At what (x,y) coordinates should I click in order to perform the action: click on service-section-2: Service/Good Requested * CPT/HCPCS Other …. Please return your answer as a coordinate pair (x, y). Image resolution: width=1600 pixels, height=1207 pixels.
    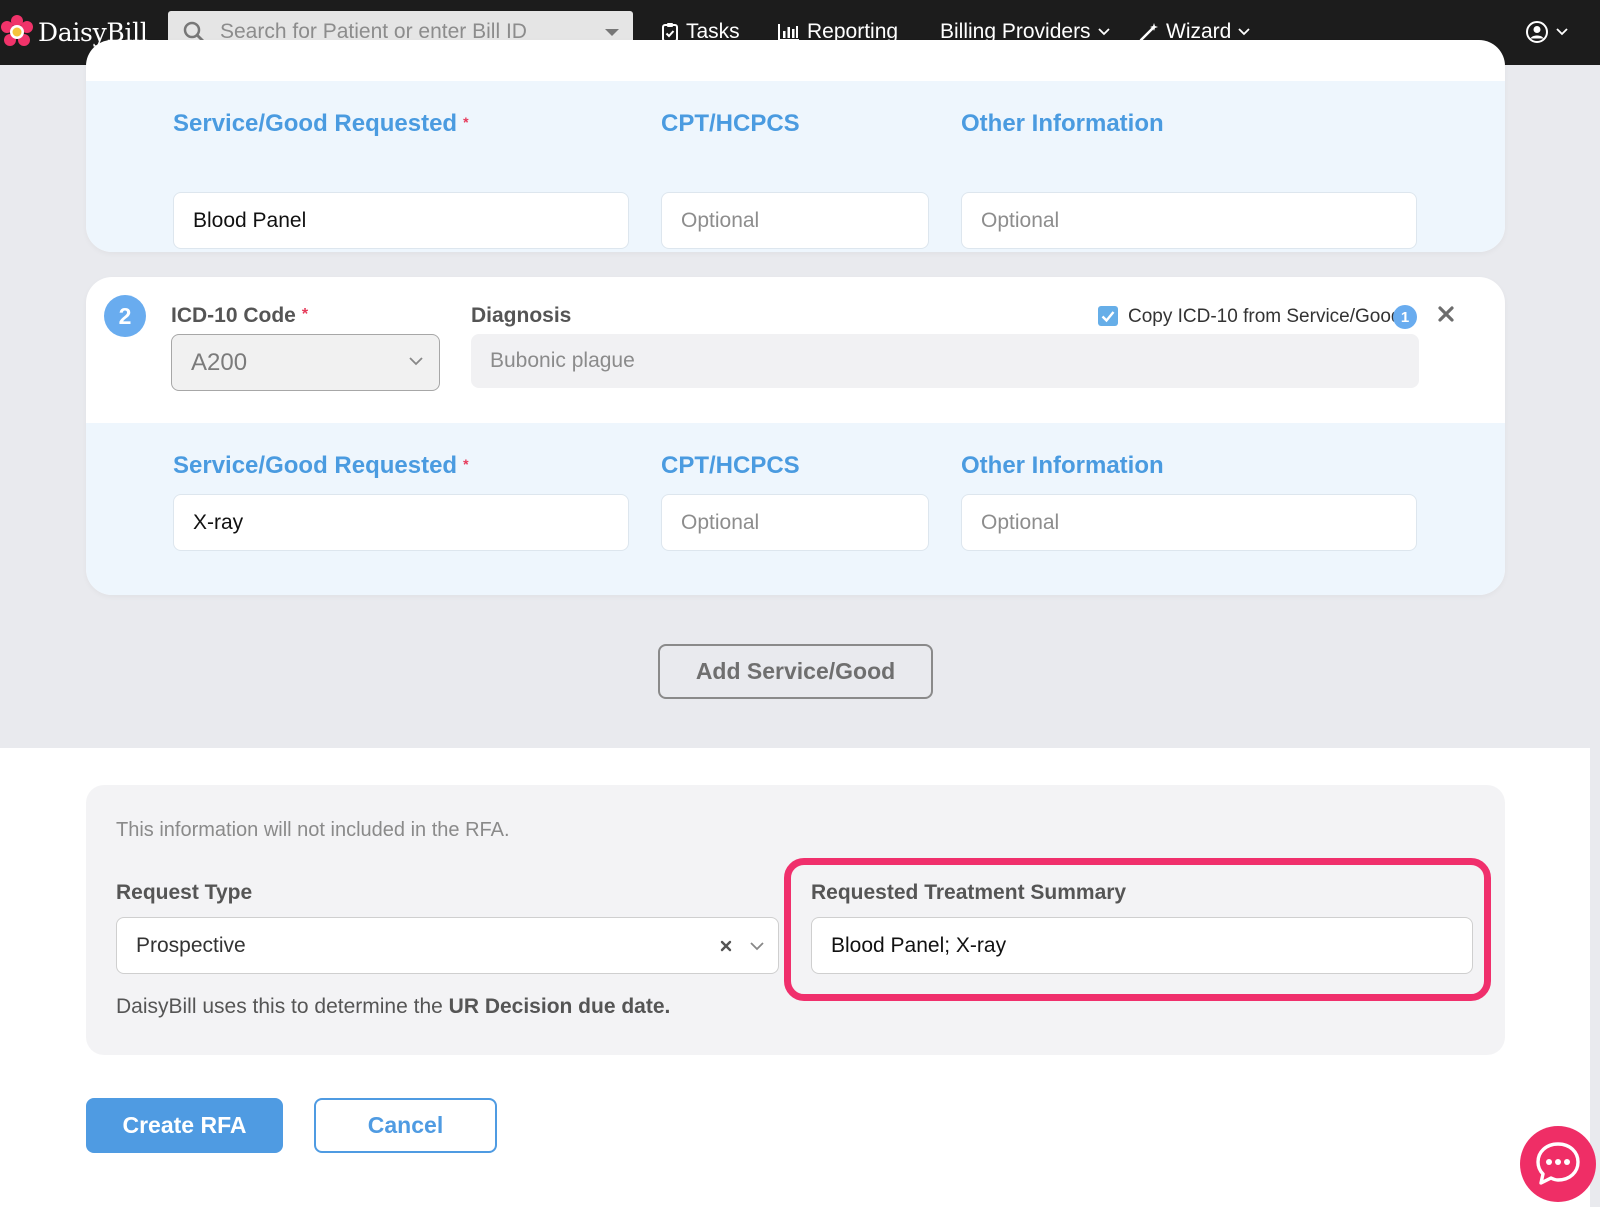
    Looking at the image, I should click on (795, 509).